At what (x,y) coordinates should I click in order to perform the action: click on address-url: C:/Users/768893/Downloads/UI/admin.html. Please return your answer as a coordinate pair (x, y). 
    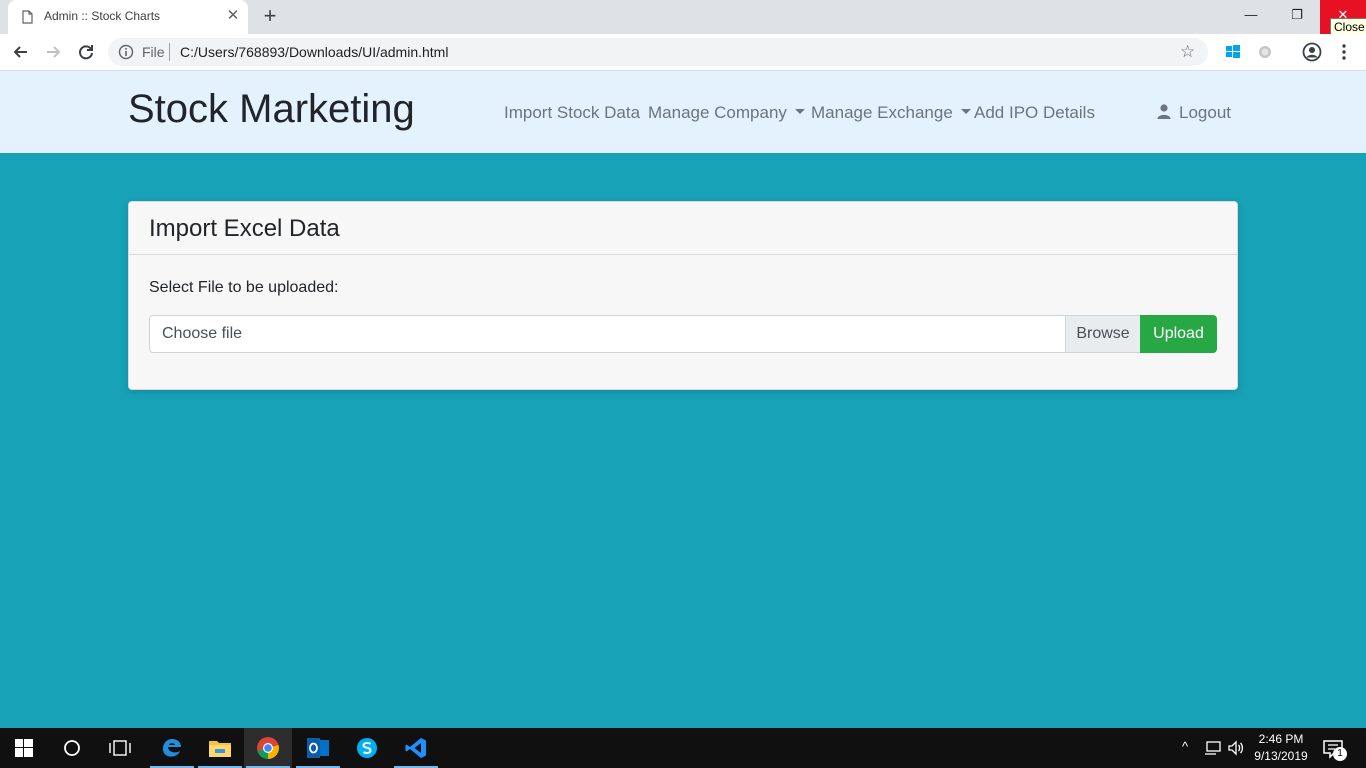
    Looking at the image, I should click on (314, 52).